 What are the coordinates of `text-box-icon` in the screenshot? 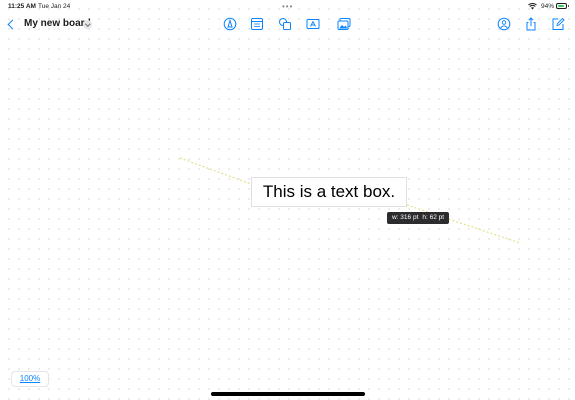 It's located at (313, 24).